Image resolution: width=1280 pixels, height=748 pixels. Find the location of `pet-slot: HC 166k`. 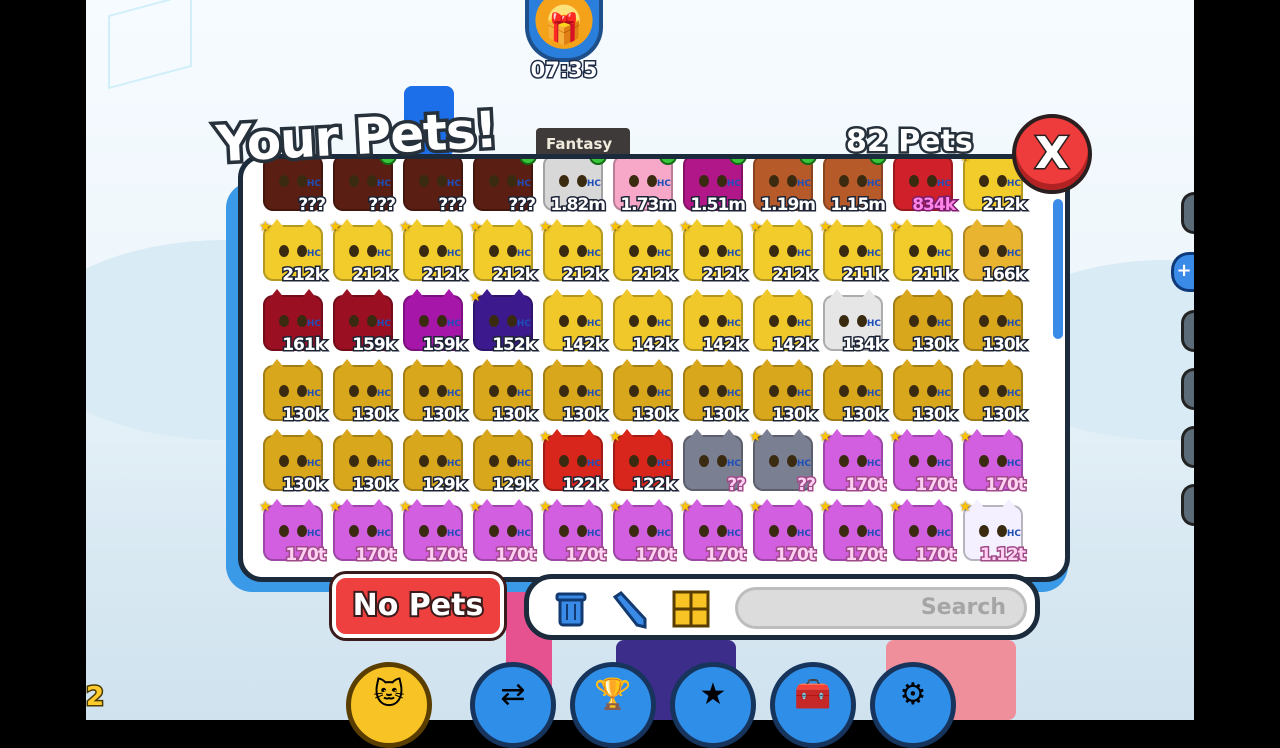

pet-slot: HC 166k is located at coordinates (992, 252).